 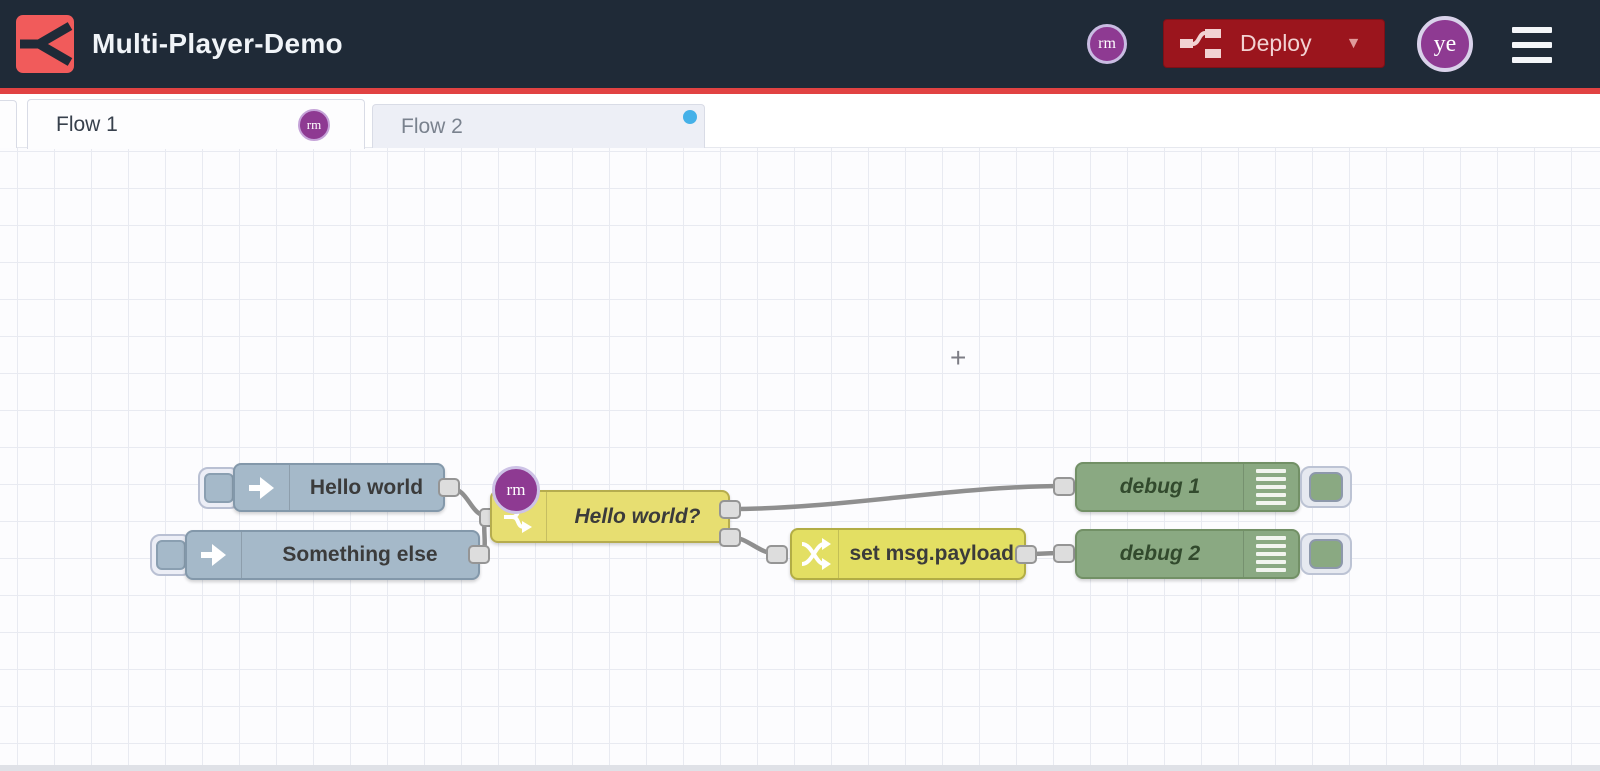 What do you see at coordinates (360, 554) in the screenshot?
I see `node-label: Something else` at bounding box center [360, 554].